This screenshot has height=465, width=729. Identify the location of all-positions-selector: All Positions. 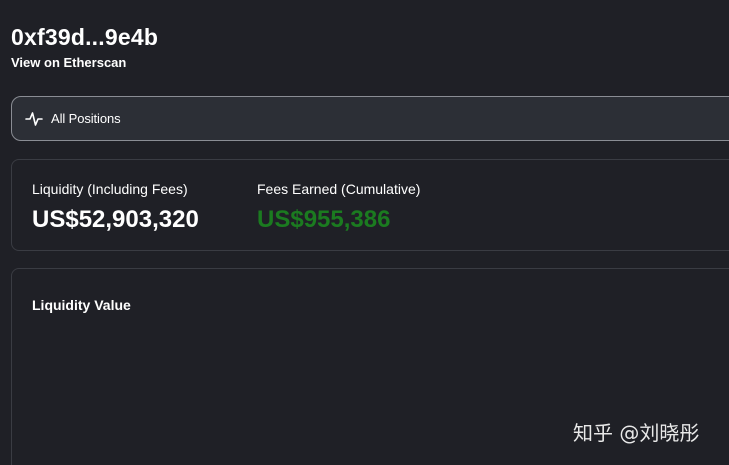
(370, 118).